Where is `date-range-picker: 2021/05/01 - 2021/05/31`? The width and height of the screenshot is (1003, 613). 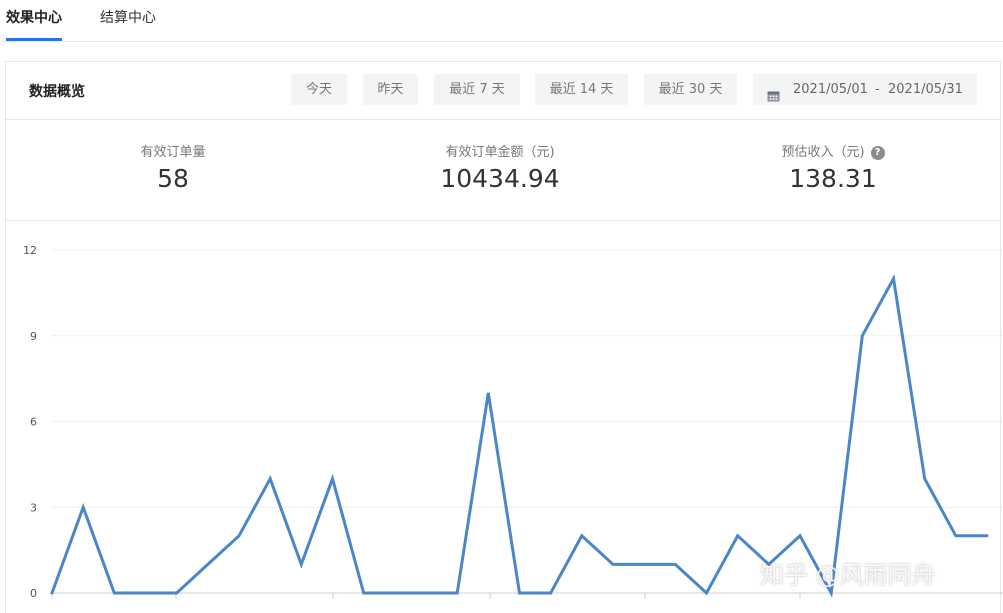 date-range-picker: 2021/05/01 - 2021/05/31 is located at coordinates (865, 89).